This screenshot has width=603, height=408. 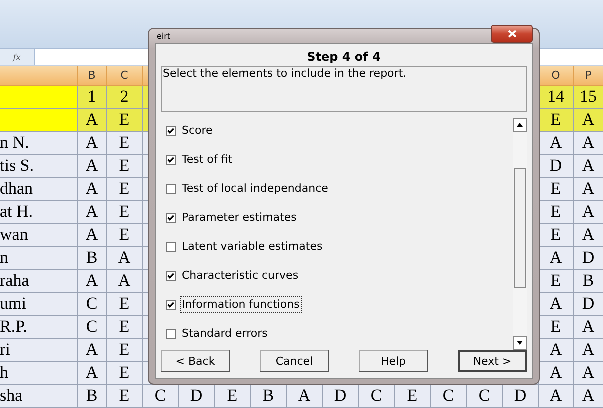 I want to click on scroll-up-icon, so click(x=520, y=125).